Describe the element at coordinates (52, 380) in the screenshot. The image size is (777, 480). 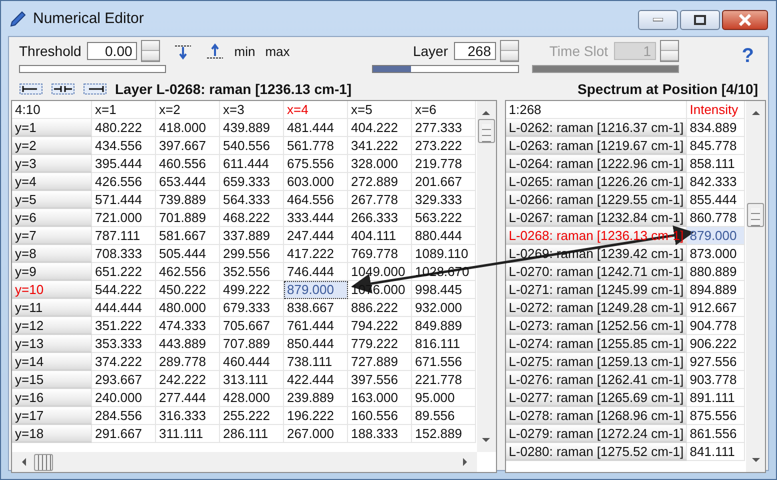
I see `row-header: y=15` at that location.